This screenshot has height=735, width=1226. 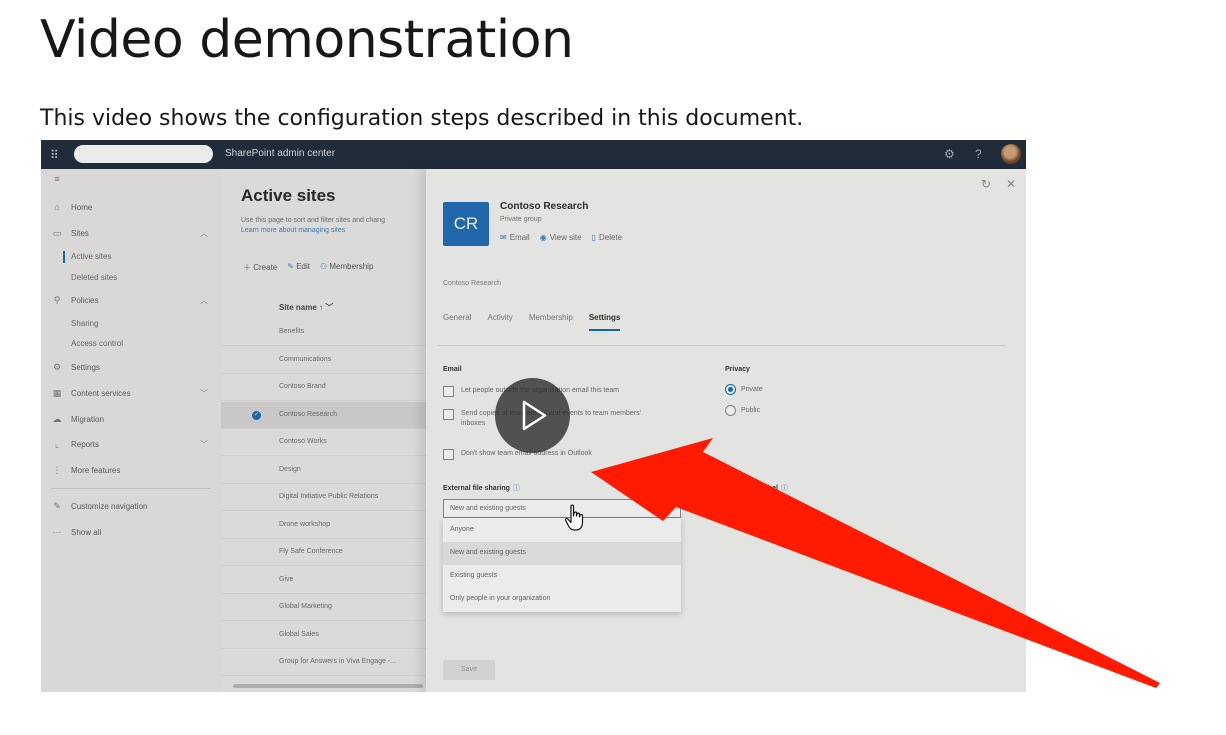 What do you see at coordinates (457, 322) in the screenshot?
I see `tab-general: General` at bounding box center [457, 322].